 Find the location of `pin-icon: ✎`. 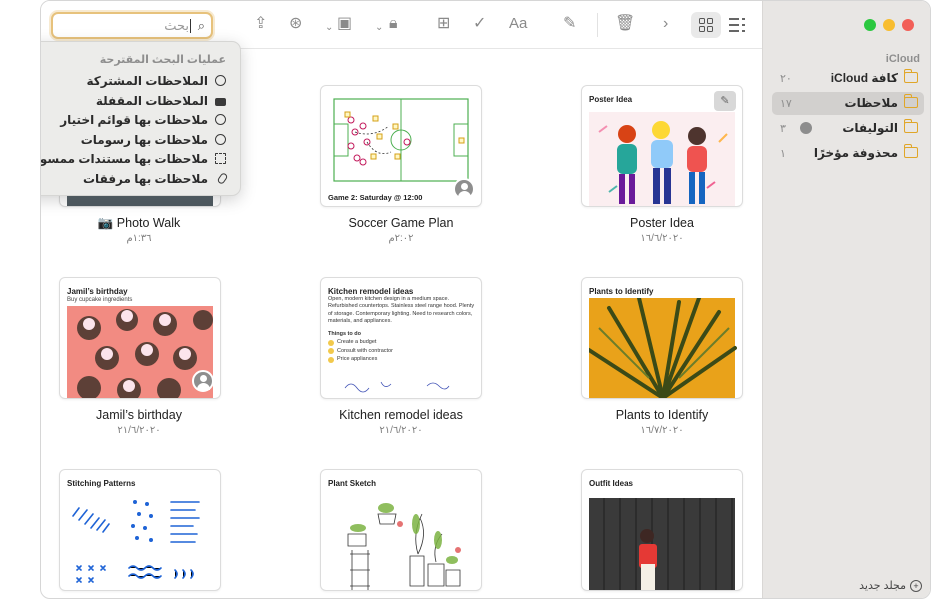

pin-icon: ✎ is located at coordinates (725, 101).